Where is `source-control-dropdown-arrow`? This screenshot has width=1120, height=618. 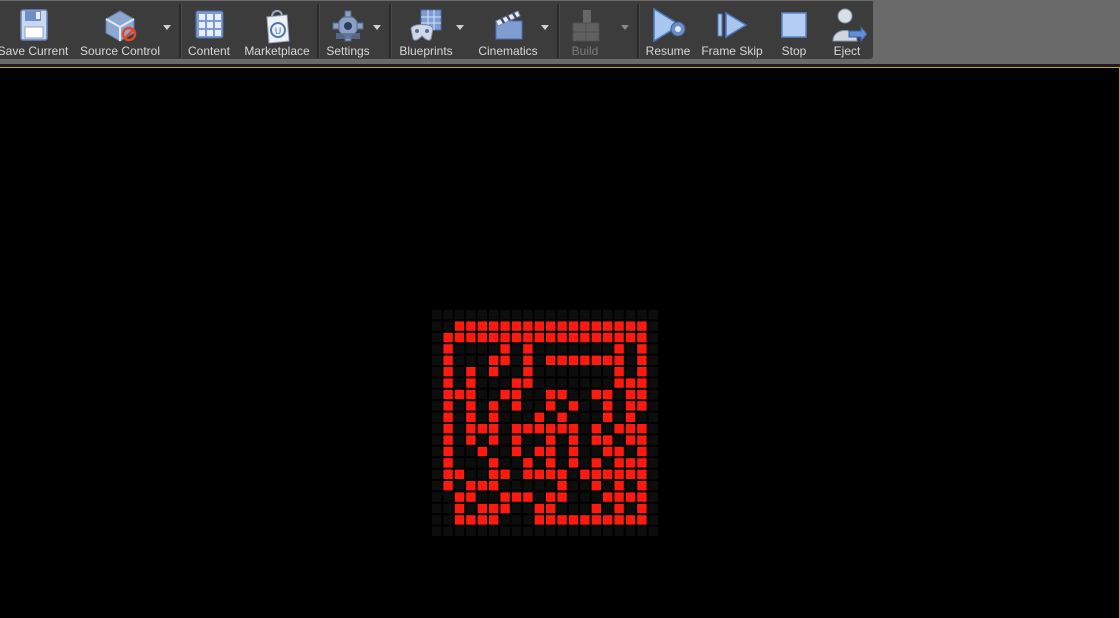
source-control-dropdown-arrow is located at coordinates (167, 27).